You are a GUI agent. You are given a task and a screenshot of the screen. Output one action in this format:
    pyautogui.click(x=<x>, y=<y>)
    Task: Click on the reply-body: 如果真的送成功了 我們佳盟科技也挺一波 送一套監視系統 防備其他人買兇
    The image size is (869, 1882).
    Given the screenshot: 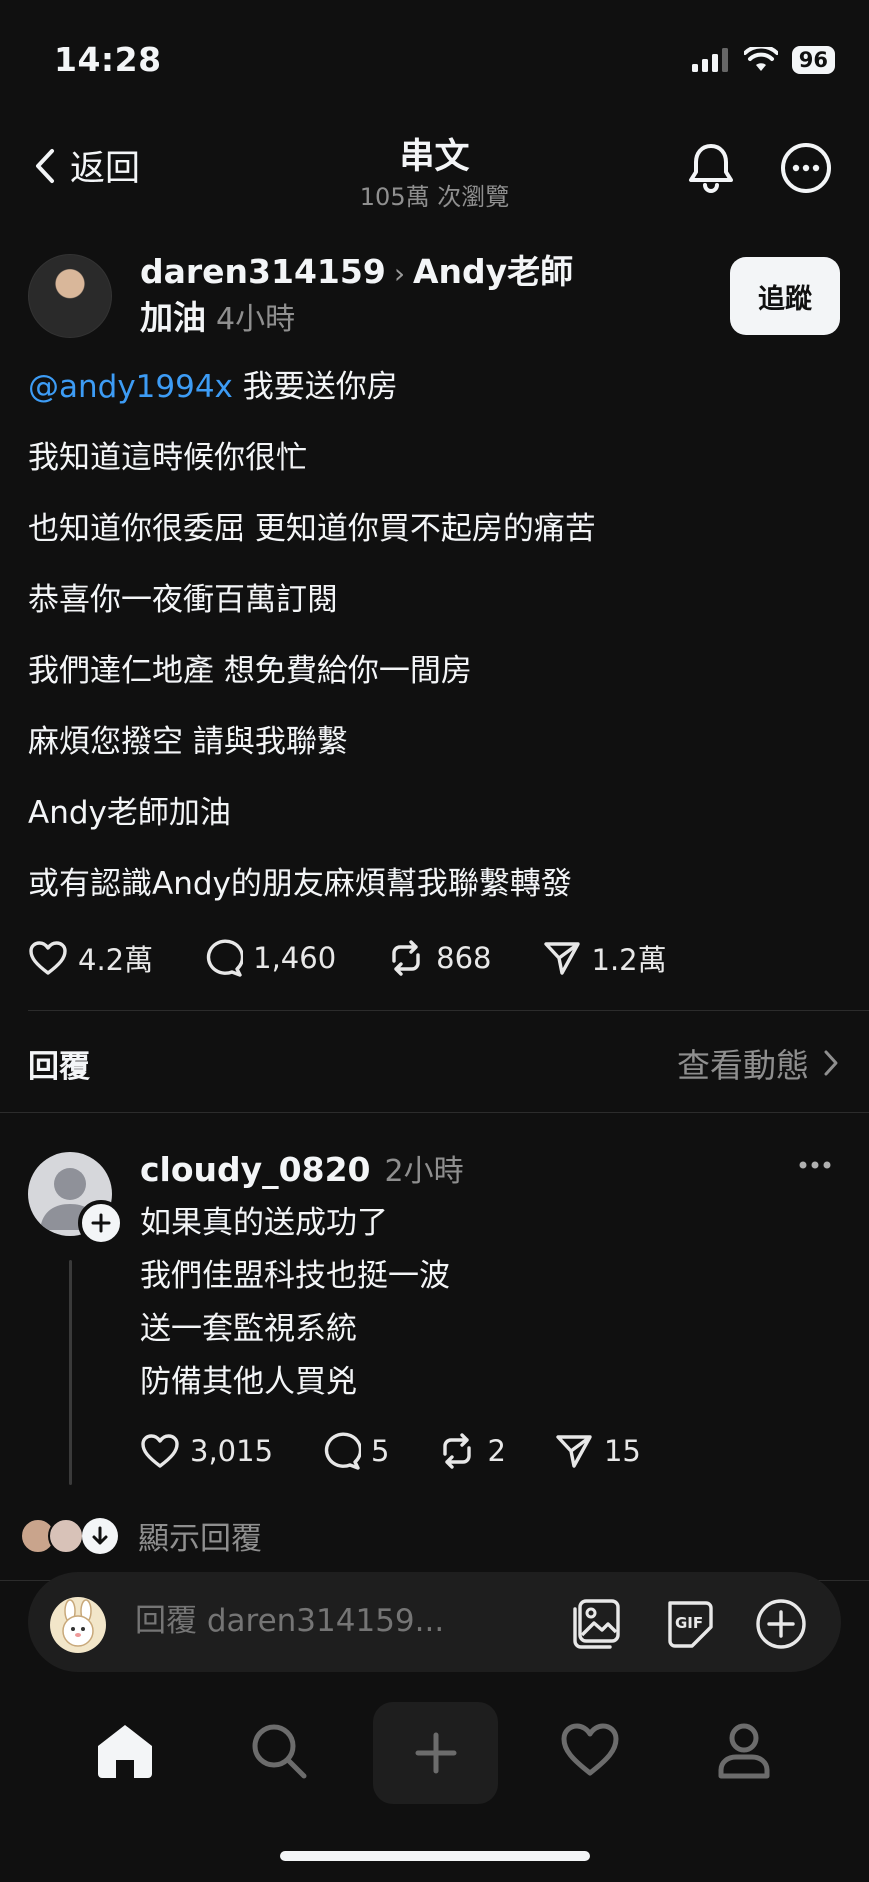 What is the action you would take?
    pyautogui.click(x=295, y=1303)
    